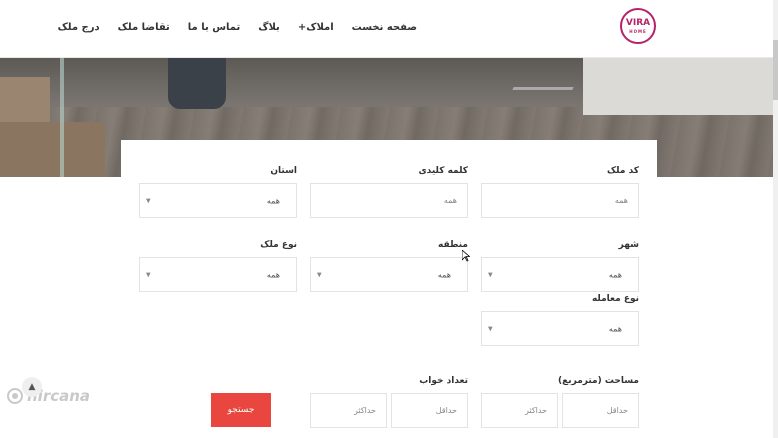  What do you see at coordinates (615, 274) in the screenshot?
I see `city-value: همه` at bounding box center [615, 274].